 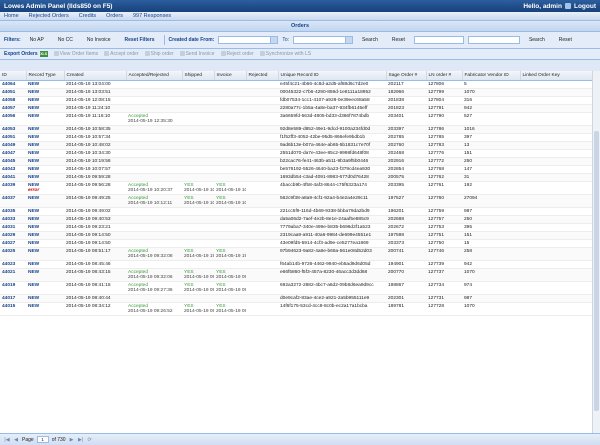 What do you see at coordinates (237, 54) in the screenshot?
I see `reject-order-button: Reject order` at bounding box center [237, 54].